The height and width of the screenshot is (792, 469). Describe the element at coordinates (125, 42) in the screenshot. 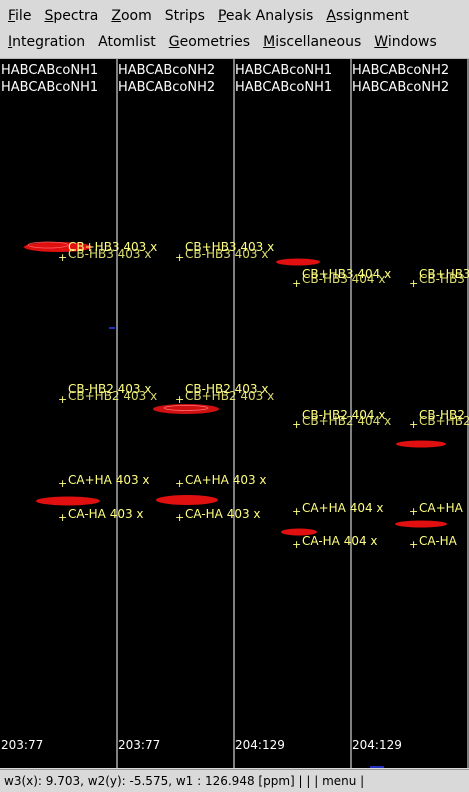

I see `menu-atomlist: Atomlist` at that location.